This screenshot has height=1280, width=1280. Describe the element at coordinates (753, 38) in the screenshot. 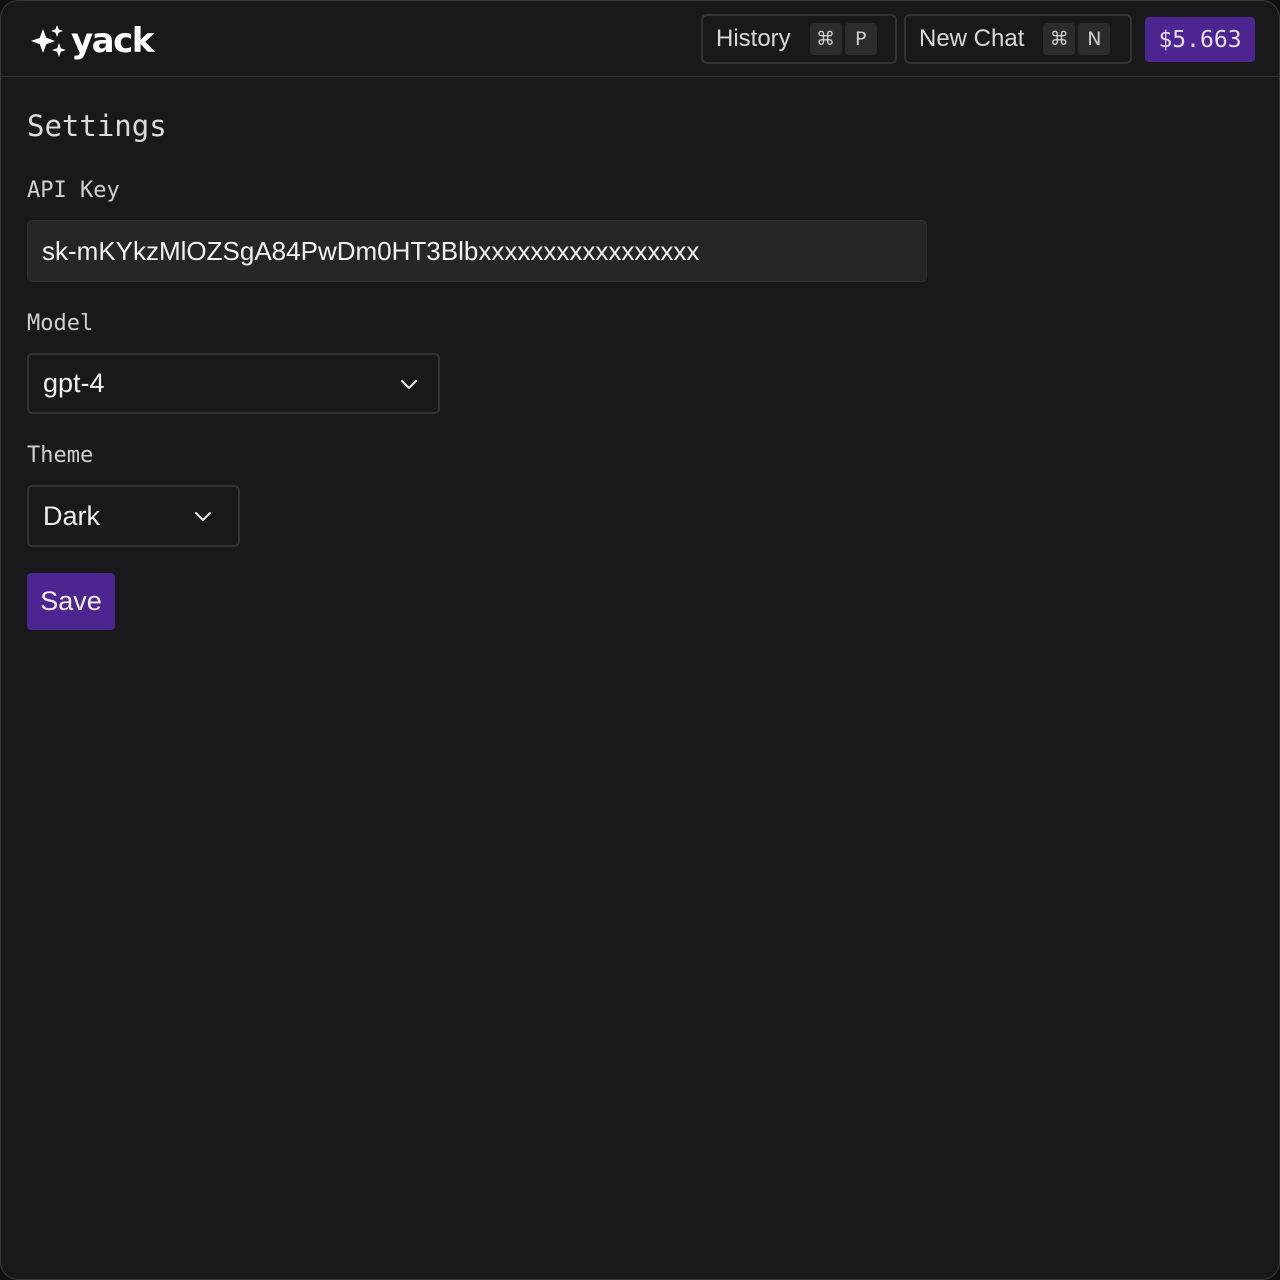

I see `history-label: History` at that location.